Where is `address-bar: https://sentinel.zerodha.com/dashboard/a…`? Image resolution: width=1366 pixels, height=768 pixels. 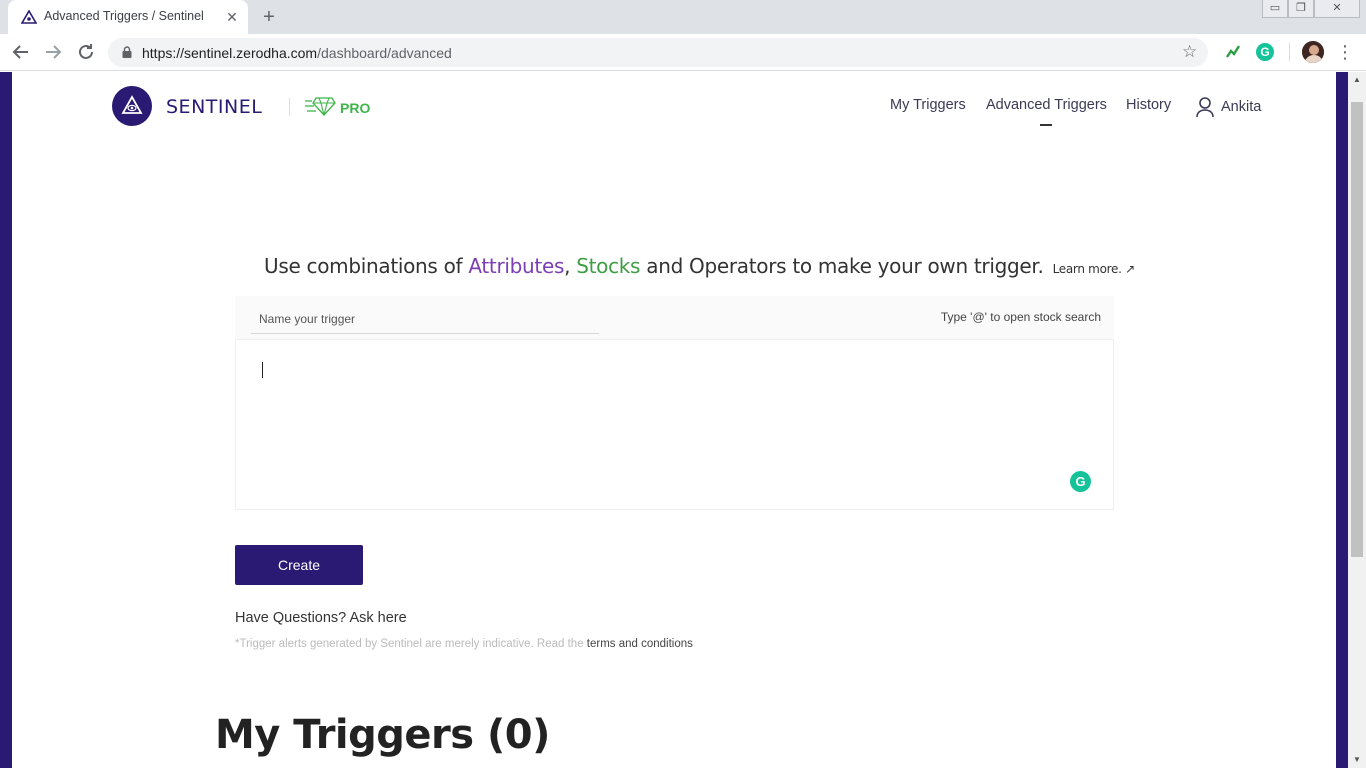 address-bar: https://sentinel.zerodha.com/dashboard/a… is located at coordinates (658, 52).